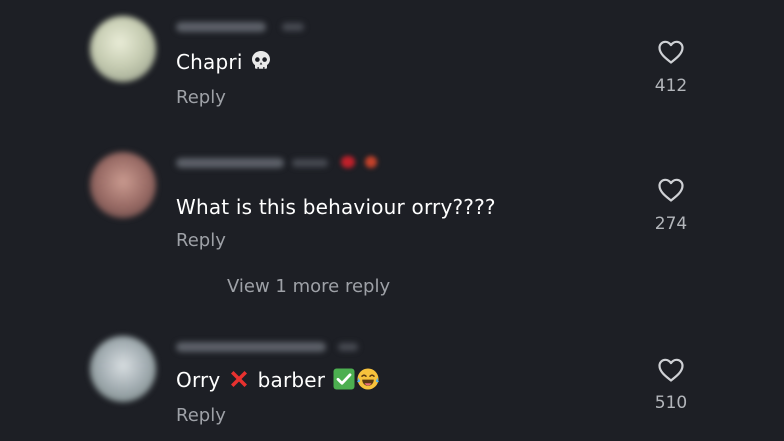 The width and height of the screenshot is (784, 441). I want to click on face-with-tears-of-joy-emoji-icon, so click(368, 382).